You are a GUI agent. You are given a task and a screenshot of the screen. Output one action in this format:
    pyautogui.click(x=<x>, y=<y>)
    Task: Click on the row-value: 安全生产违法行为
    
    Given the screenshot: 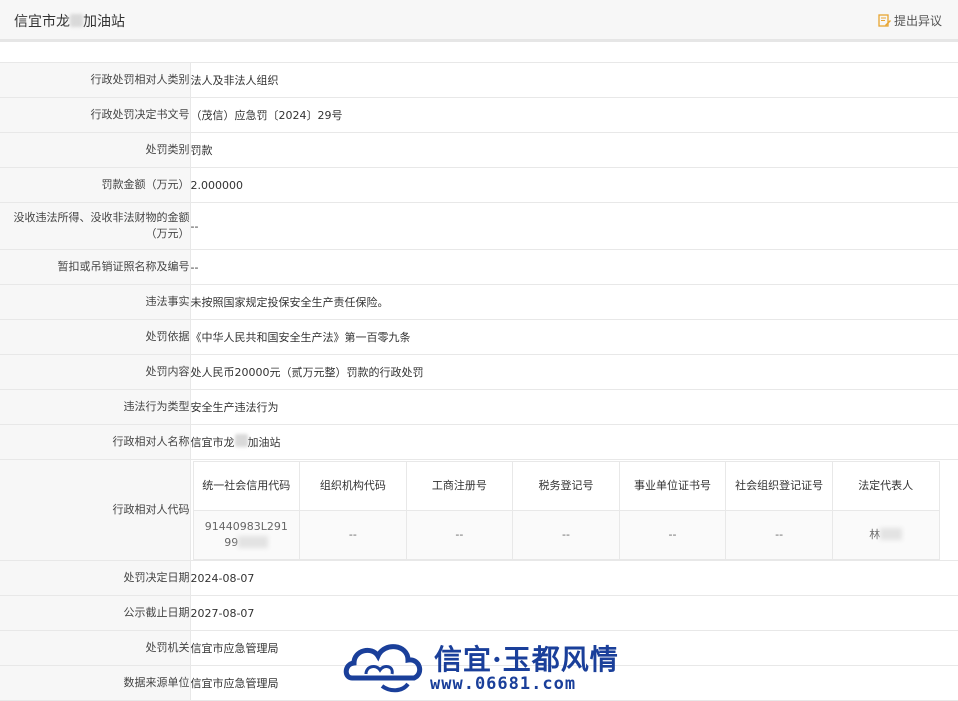 What is the action you would take?
    pyautogui.click(x=573, y=407)
    